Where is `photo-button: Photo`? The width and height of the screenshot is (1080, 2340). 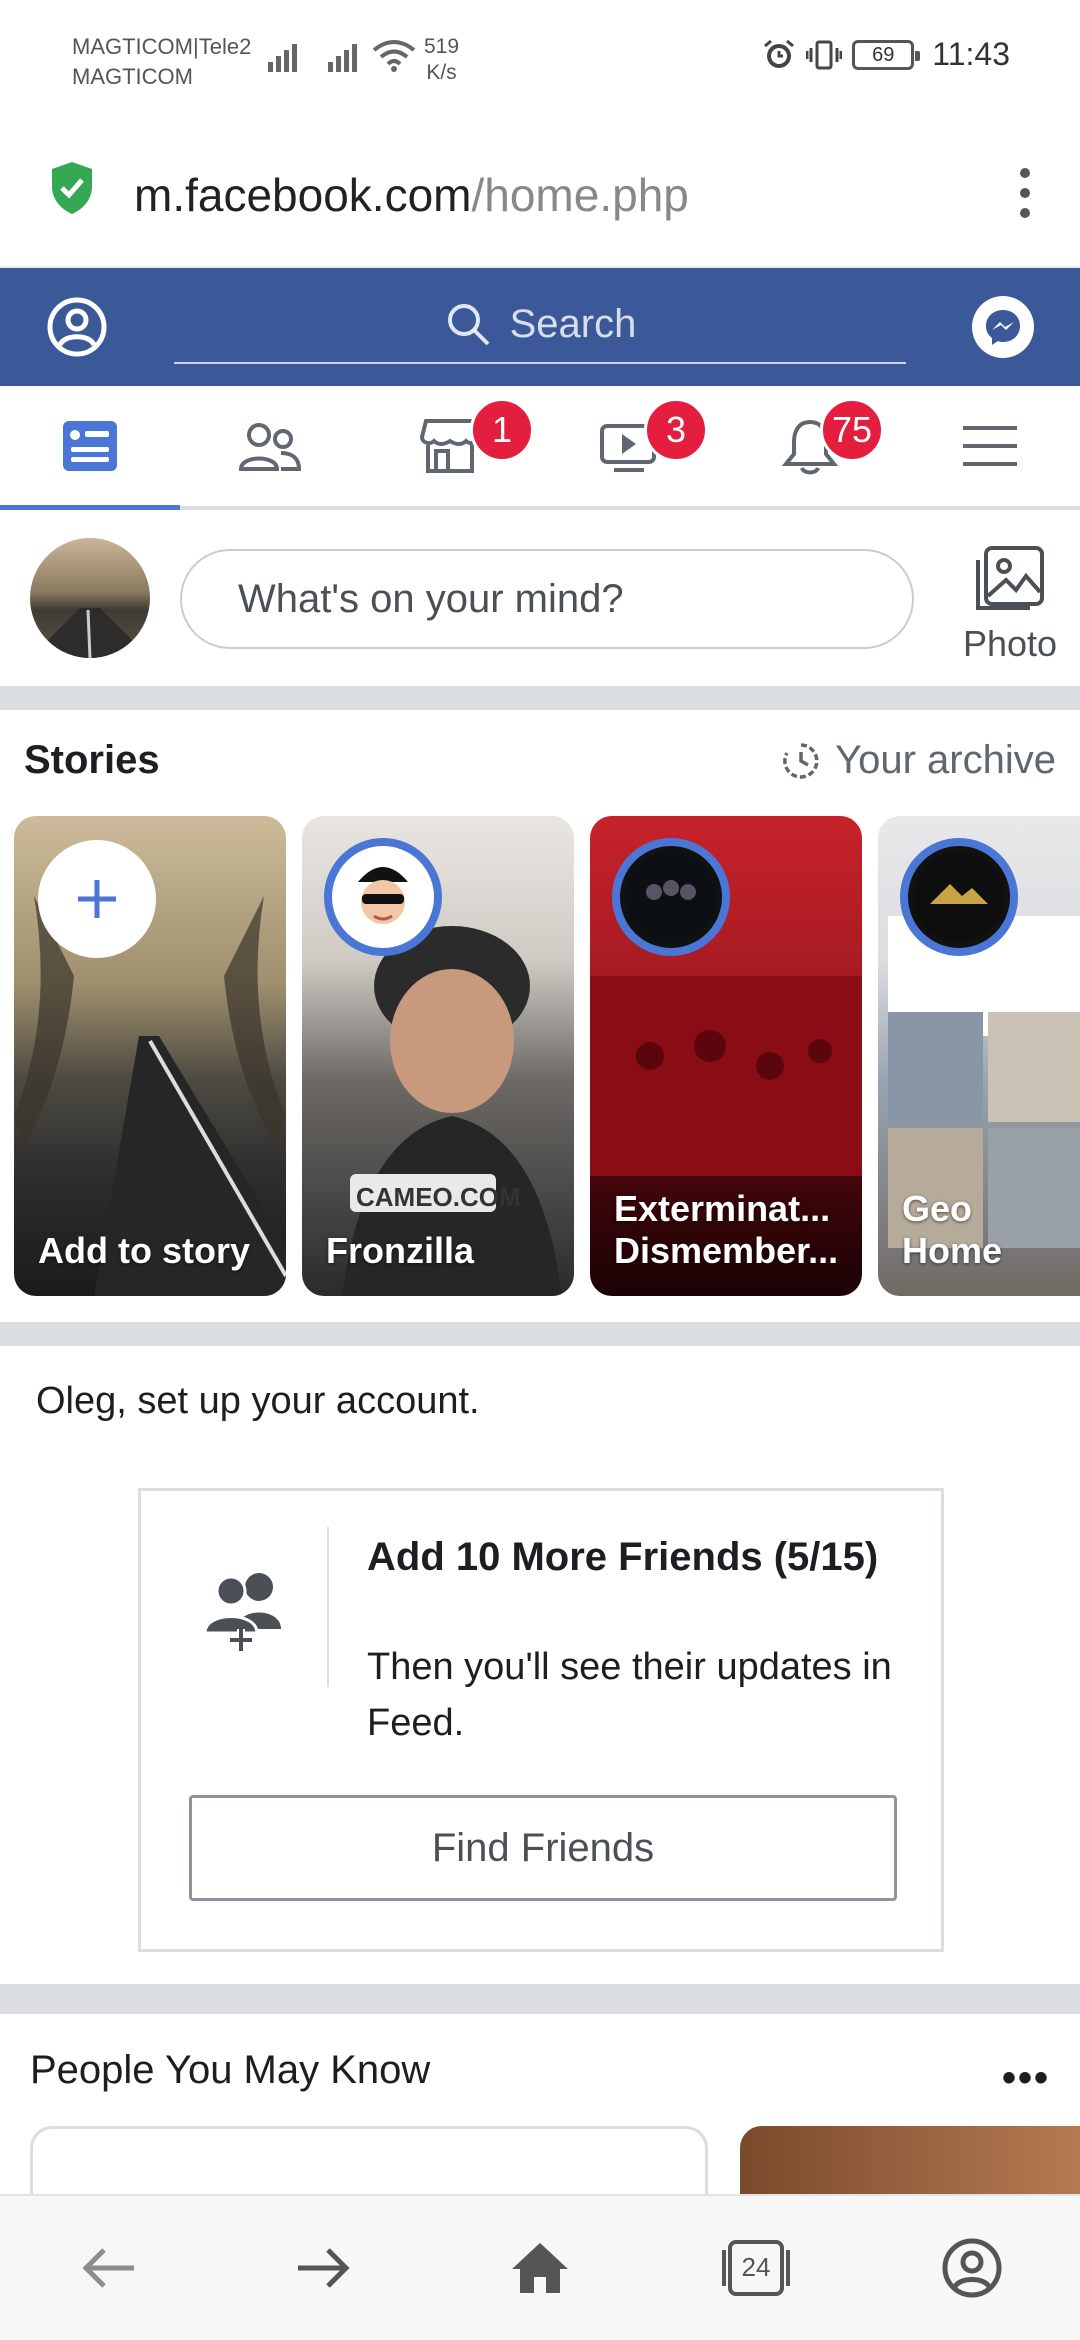
photo-button: Photo is located at coordinates (1010, 604).